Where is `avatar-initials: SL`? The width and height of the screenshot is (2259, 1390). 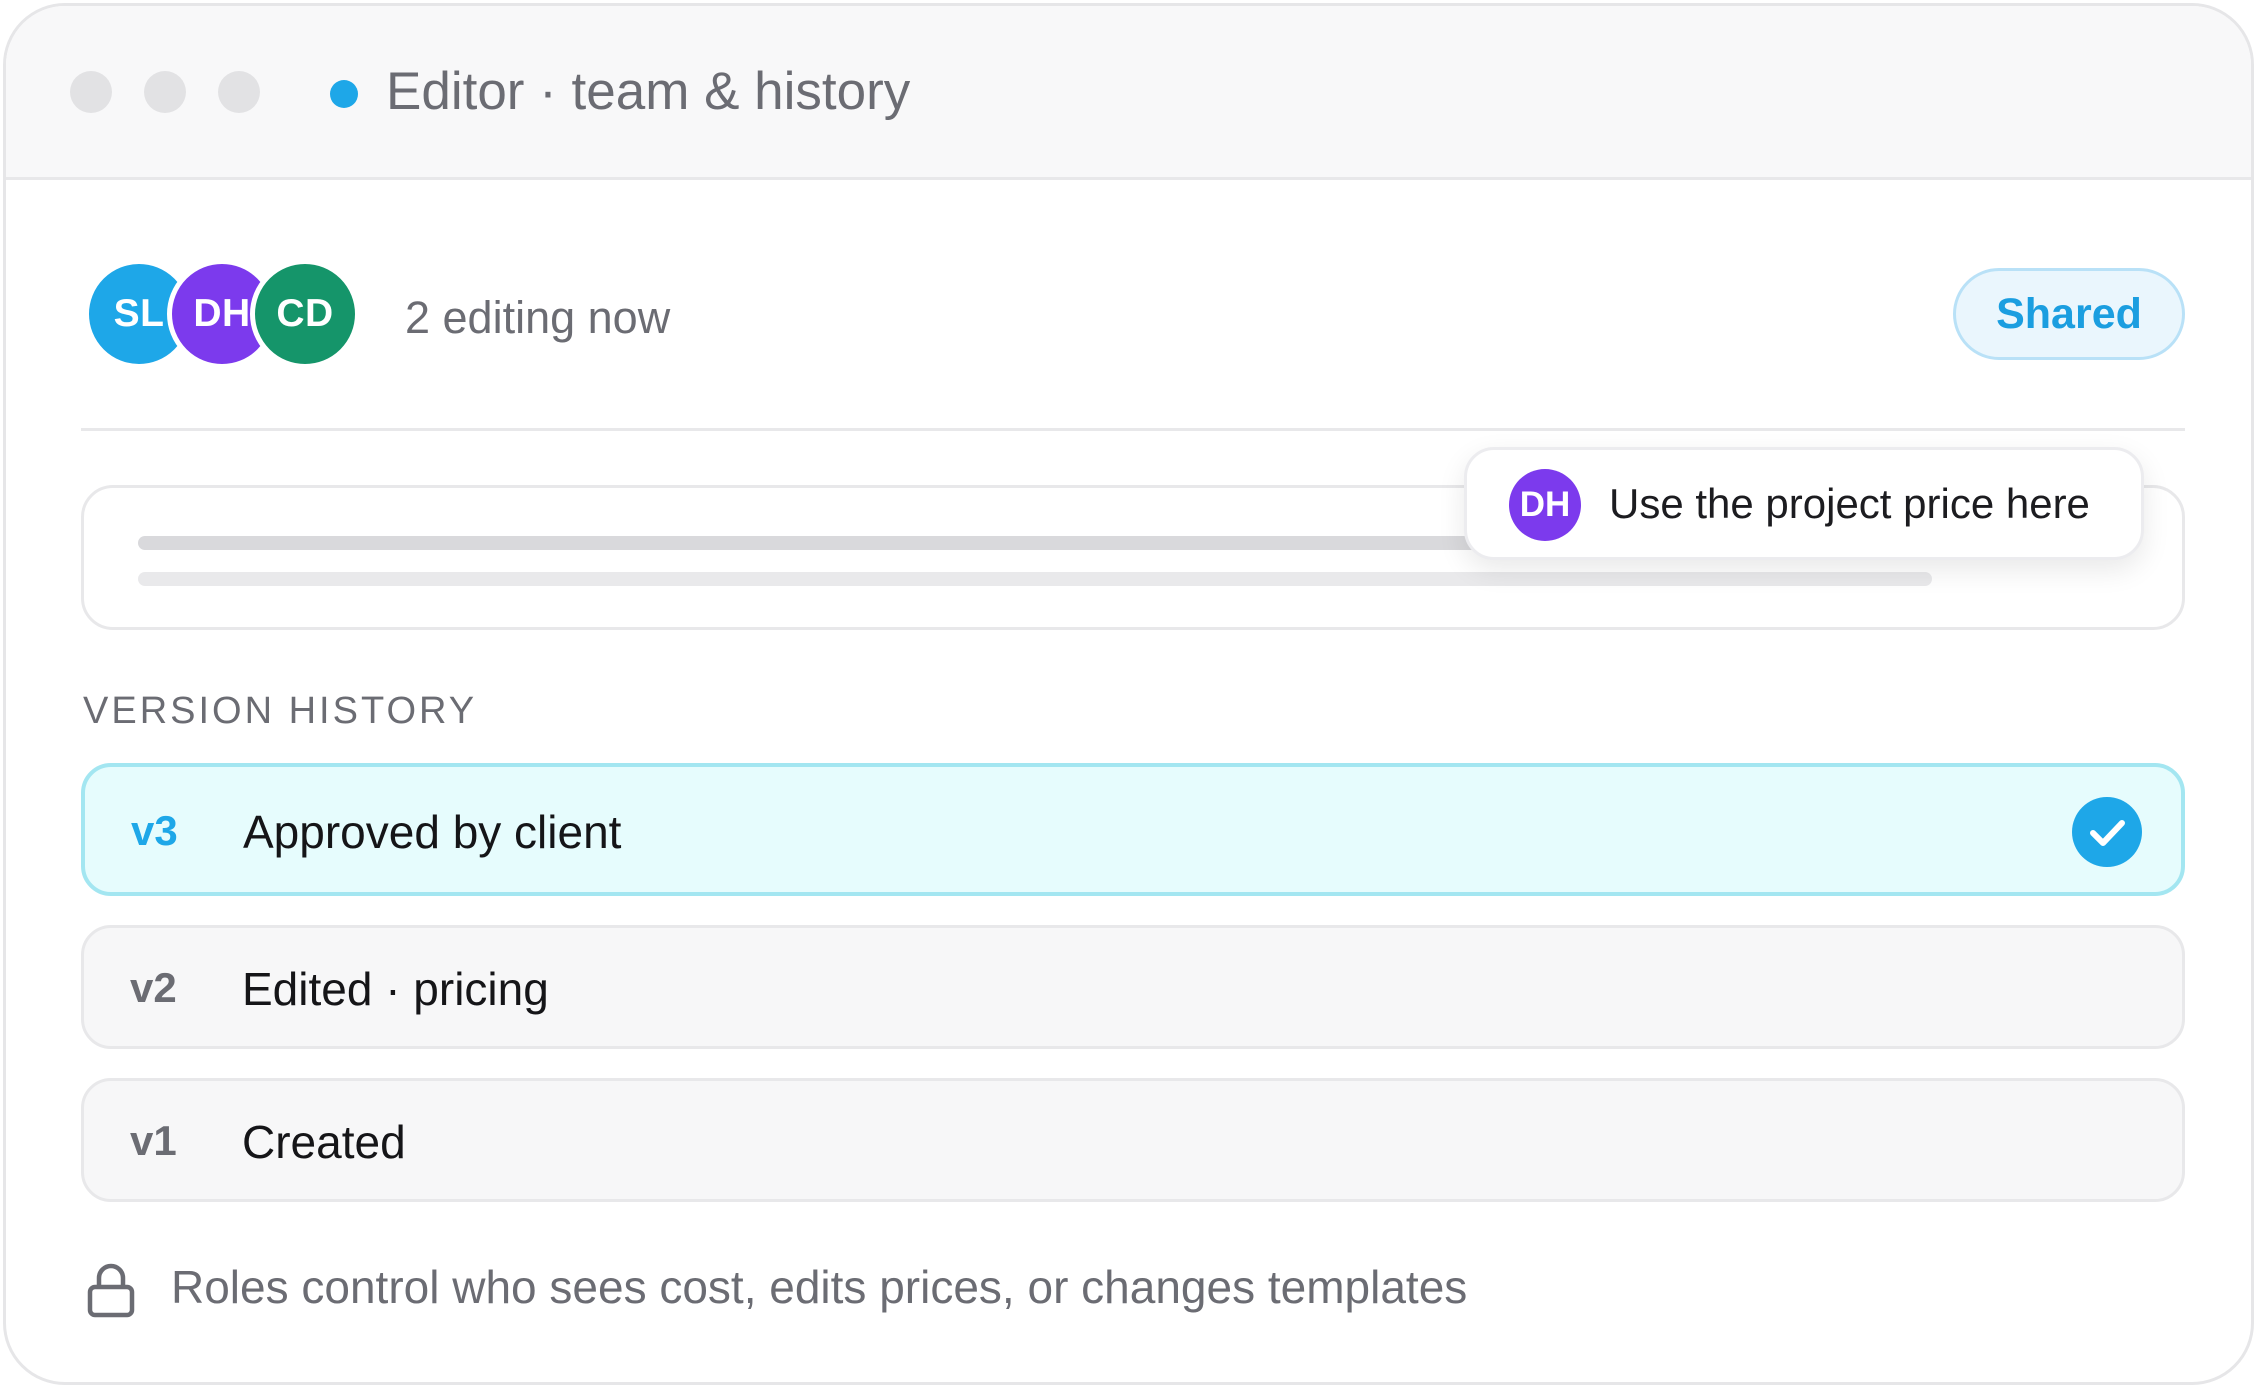
avatar-initials: SL is located at coordinates (139, 313).